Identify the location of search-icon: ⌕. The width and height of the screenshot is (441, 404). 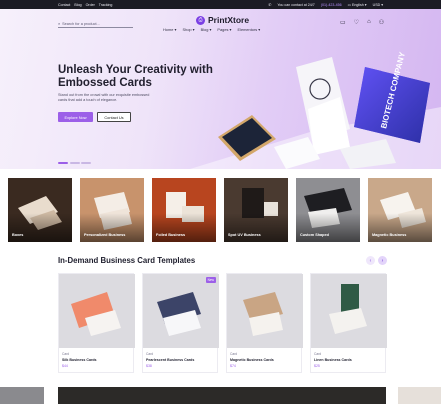
(59, 23).